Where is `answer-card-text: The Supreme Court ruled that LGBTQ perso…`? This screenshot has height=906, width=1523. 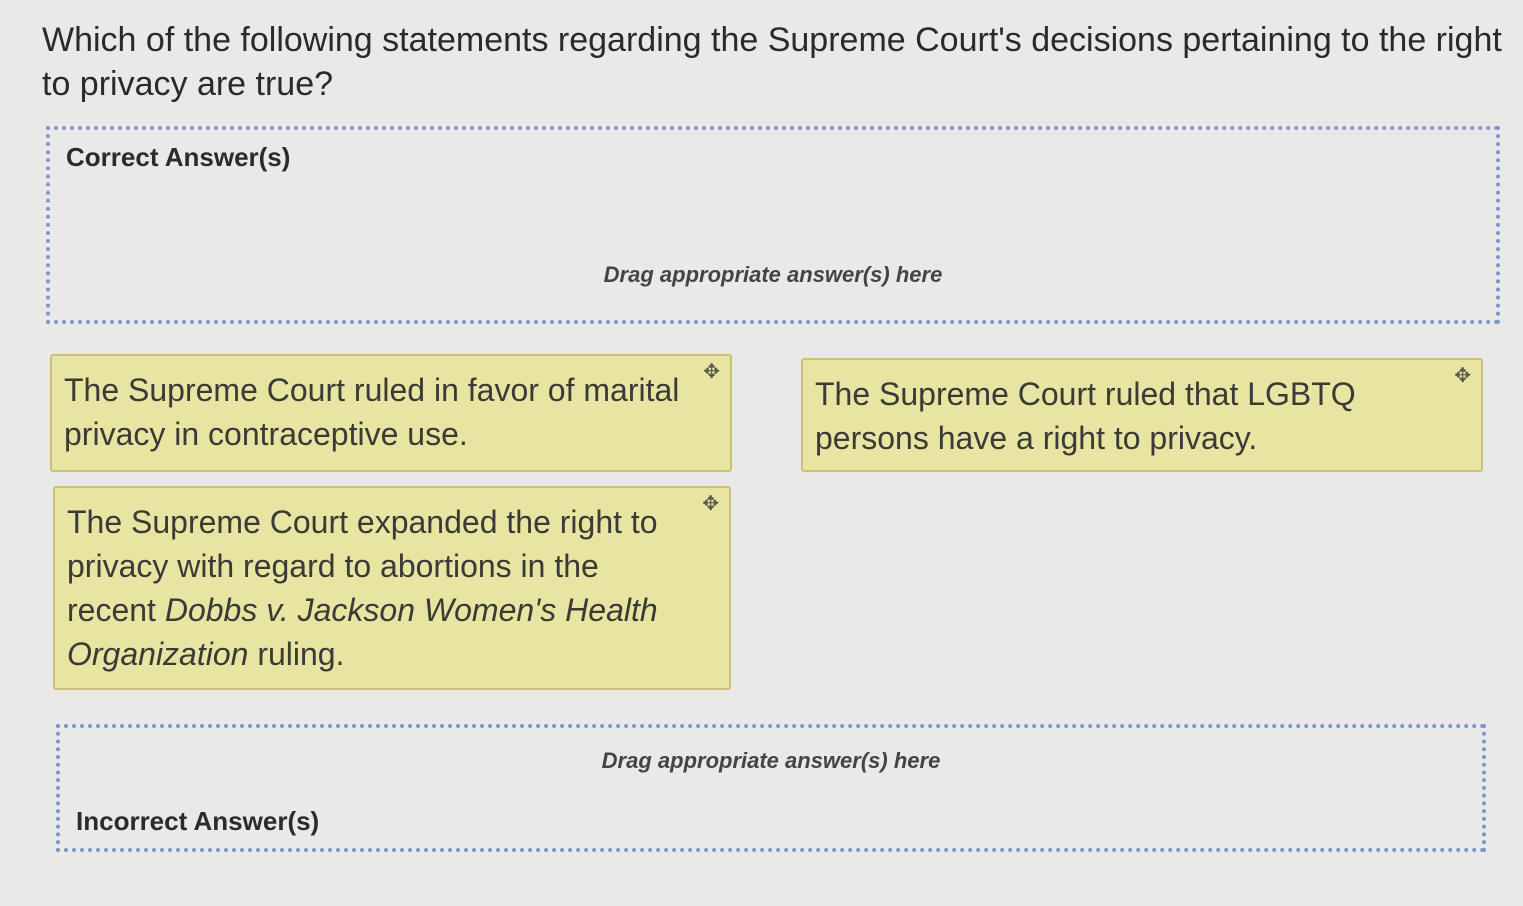
answer-card-text: The Supreme Court ruled that LGBTQ perso… is located at coordinates (1085, 416).